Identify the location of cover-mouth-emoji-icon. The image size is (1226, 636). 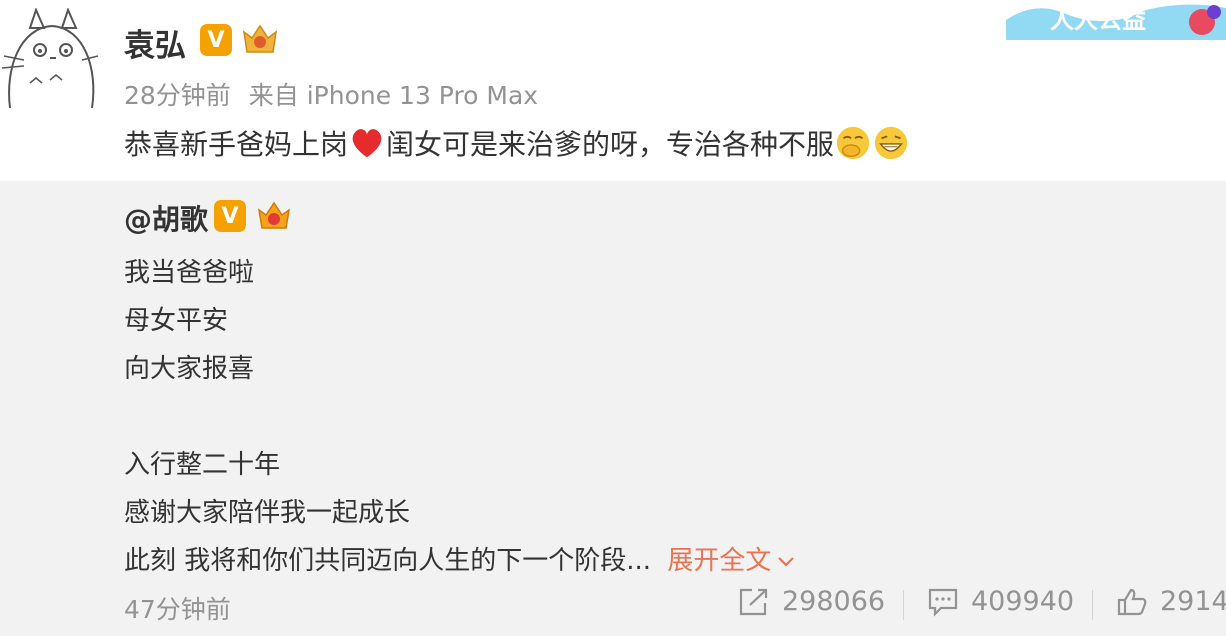
(853, 143).